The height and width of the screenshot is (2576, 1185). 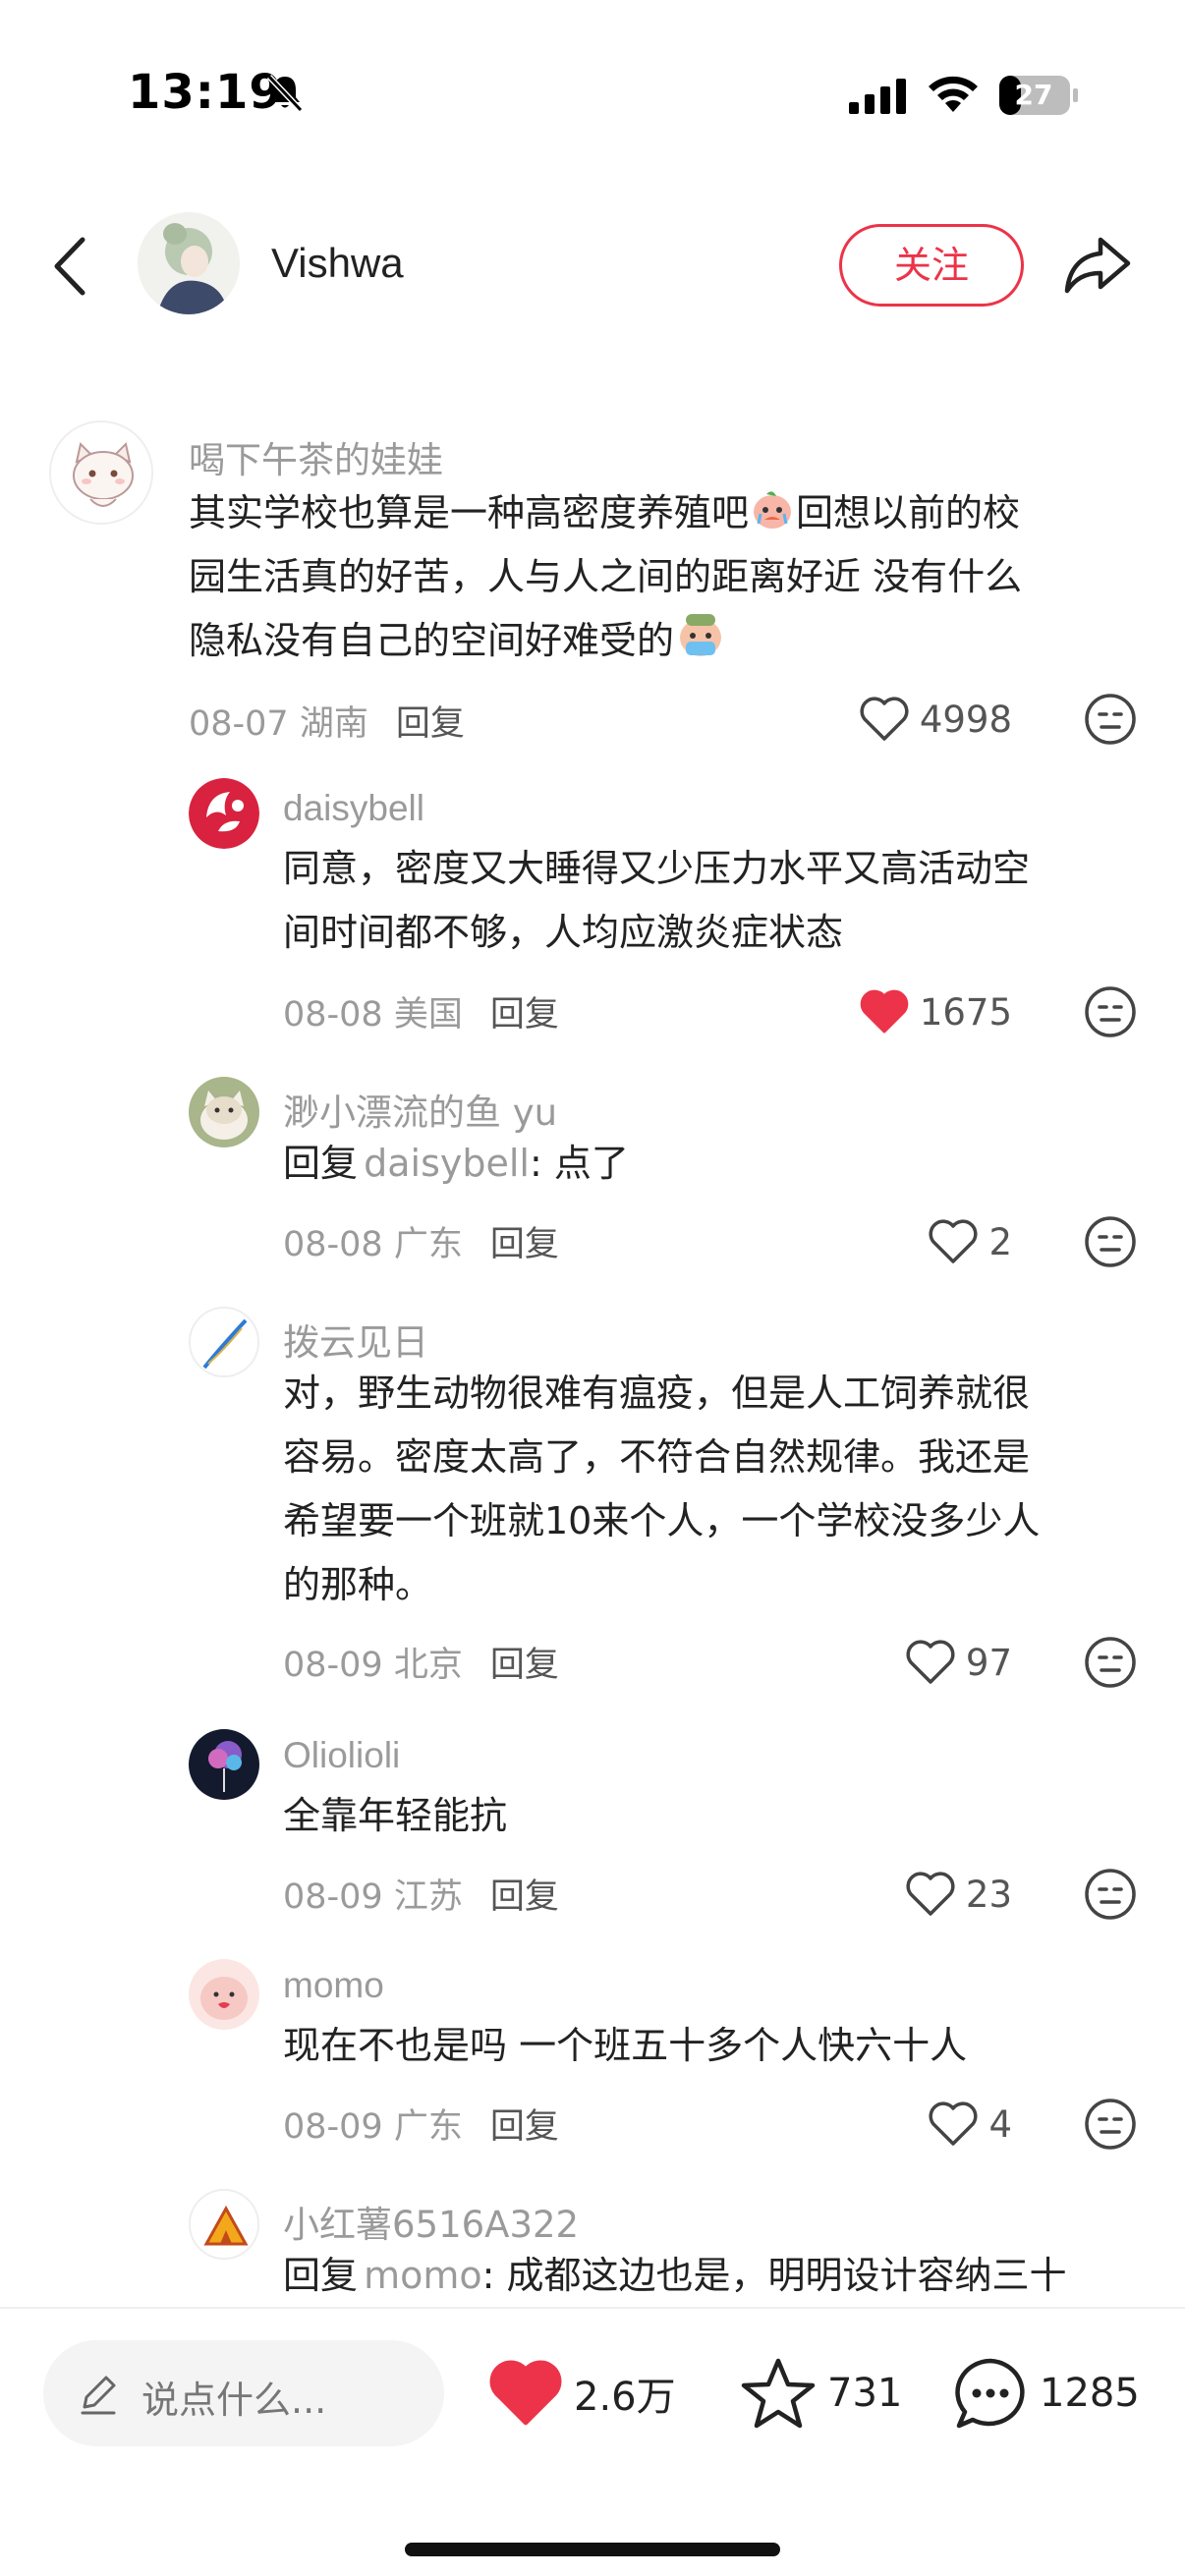 What do you see at coordinates (334, 1985) in the screenshot?
I see `comment-author: momo` at bounding box center [334, 1985].